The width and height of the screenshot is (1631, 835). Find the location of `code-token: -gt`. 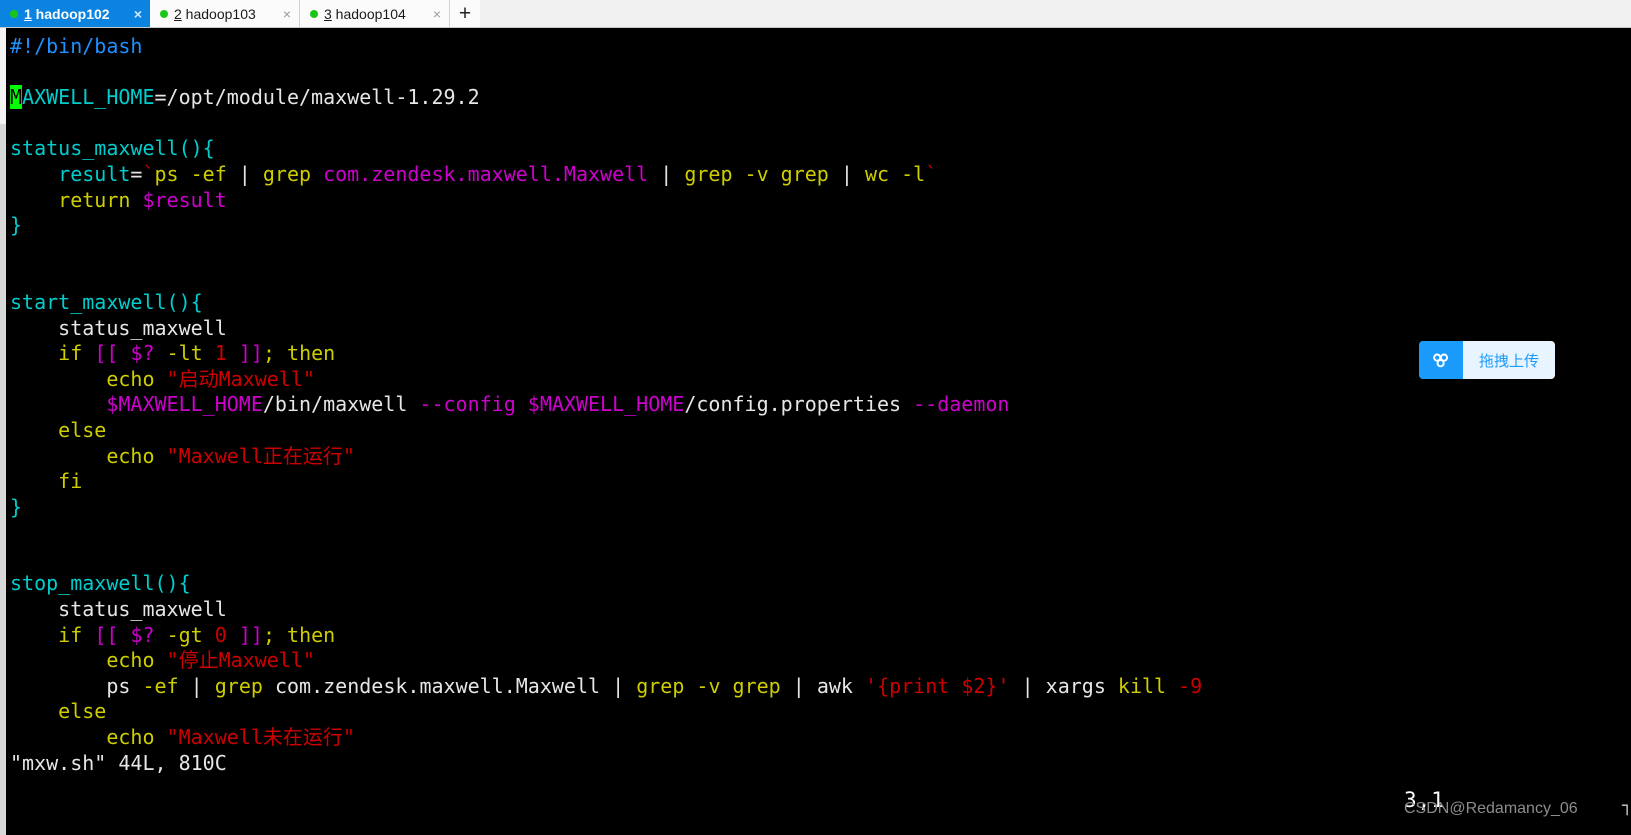

code-token: -gt is located at coordinates (184, 634).